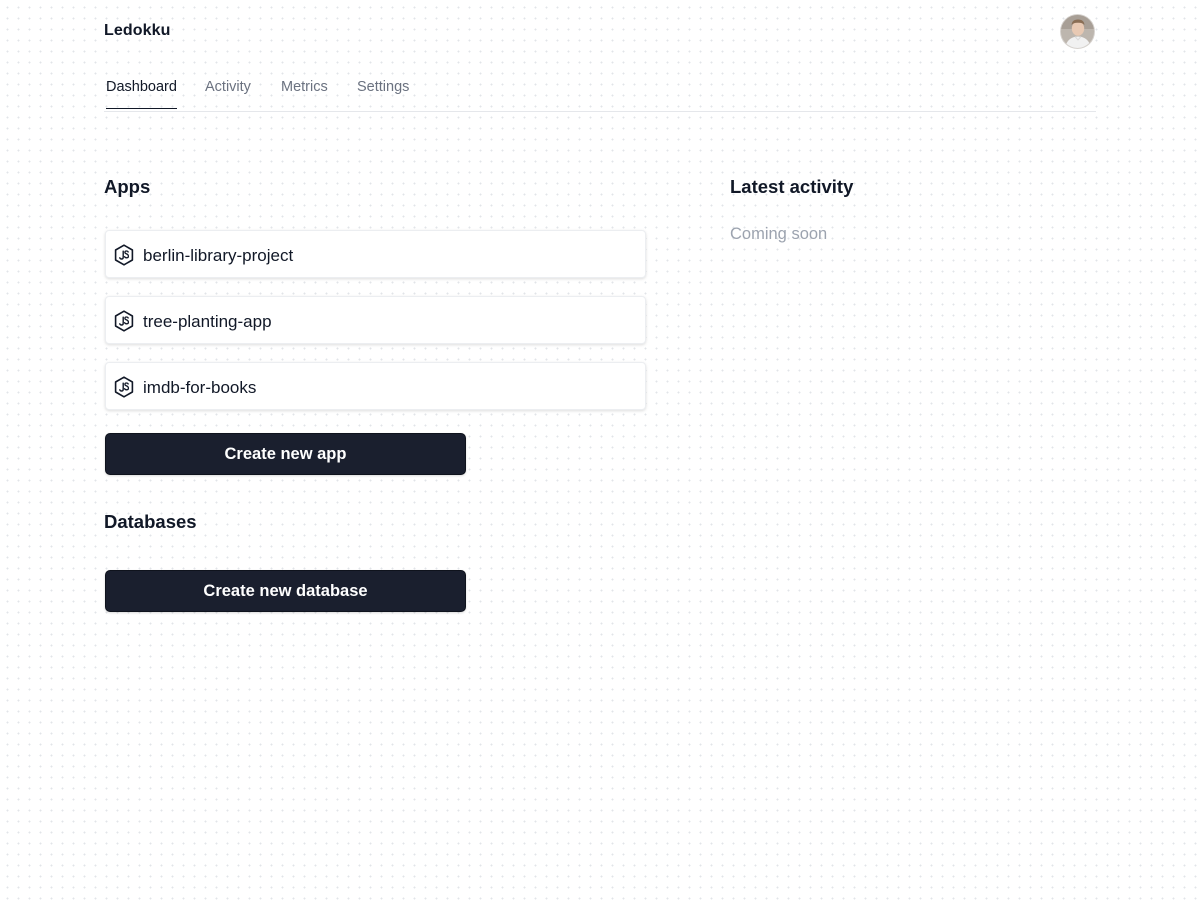 The image size is (1200, 900). What do you see at coordinates (285, 454) in the screenshot?
I see `create-new-app-button: Create new app` at bounding box center [285, 454].